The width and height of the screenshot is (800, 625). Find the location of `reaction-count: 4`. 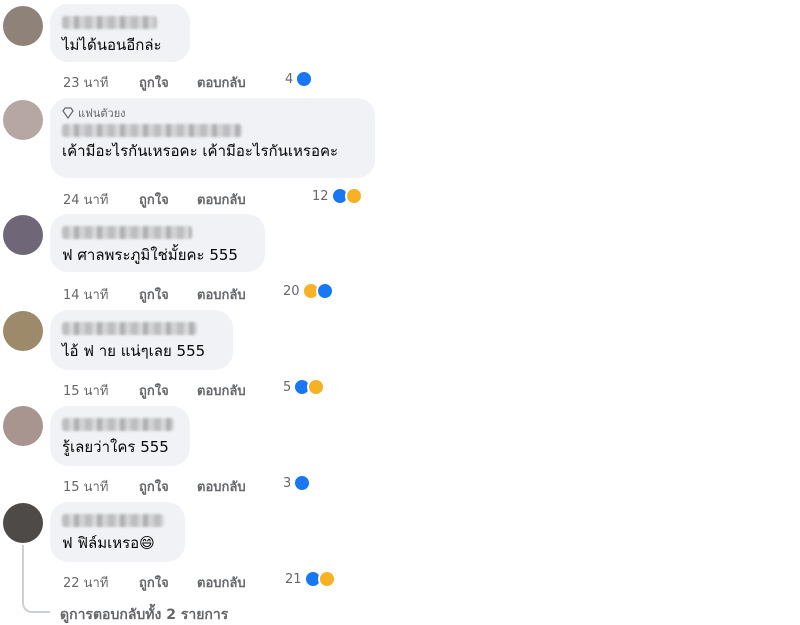

reaction-count: 4 is located at coordinates (289, 79).